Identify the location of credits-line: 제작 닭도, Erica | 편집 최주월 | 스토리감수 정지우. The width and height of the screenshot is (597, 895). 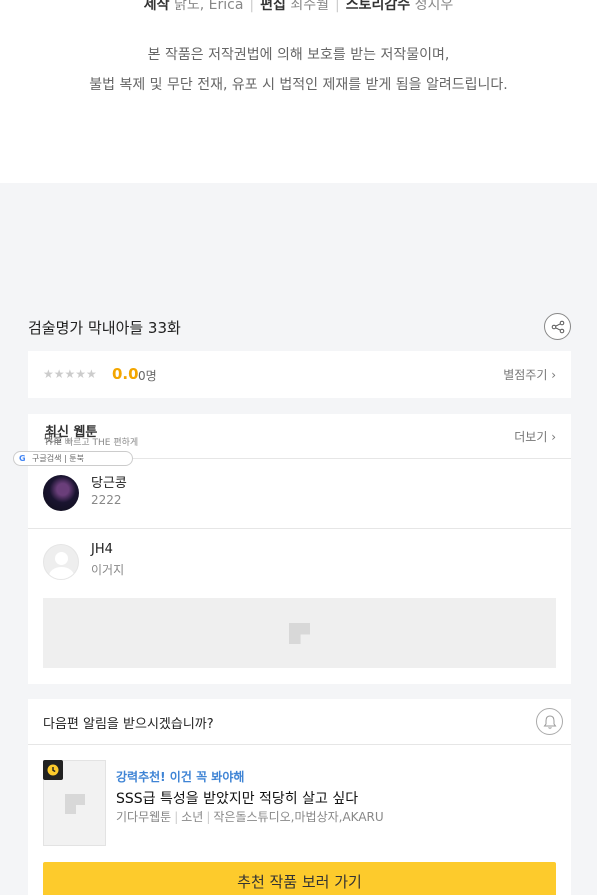
(298, 7).